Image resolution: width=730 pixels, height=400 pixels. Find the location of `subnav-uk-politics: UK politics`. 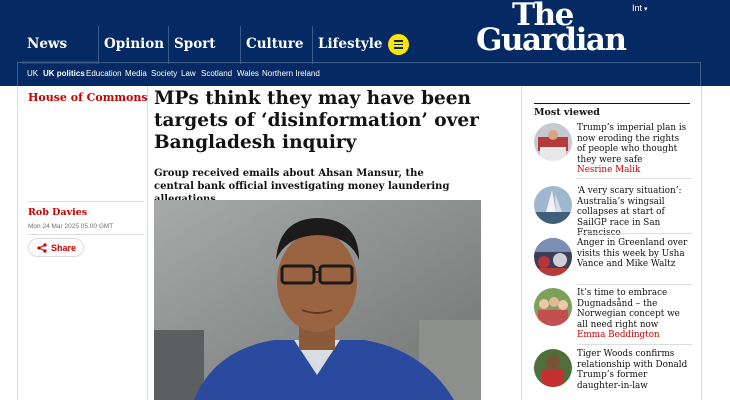

subnav-uk-politics: UK politics is located at coordinates (64, 73).